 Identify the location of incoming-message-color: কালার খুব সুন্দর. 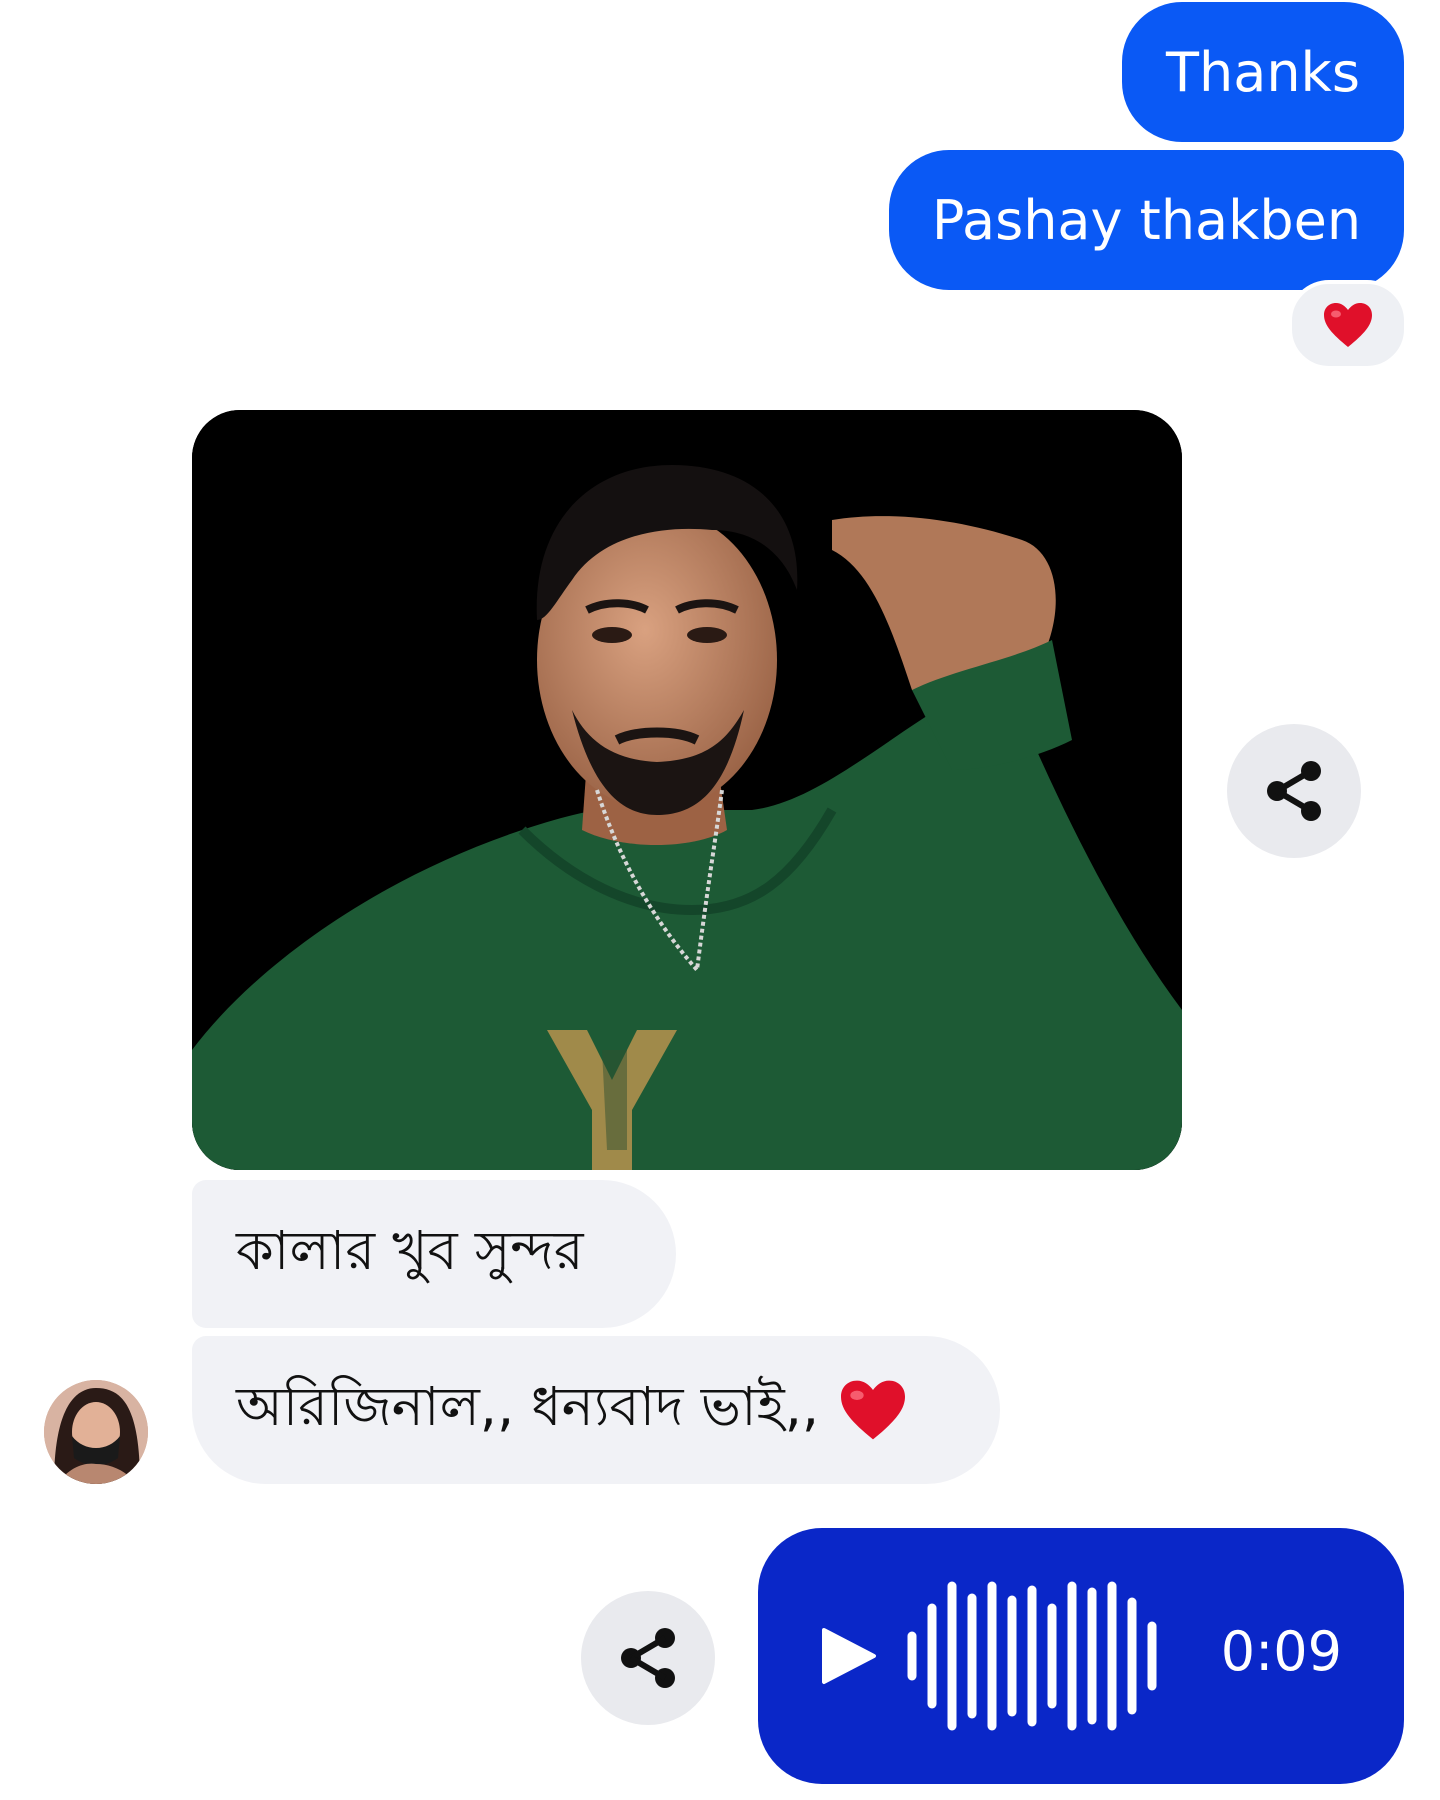
(434, 1254).